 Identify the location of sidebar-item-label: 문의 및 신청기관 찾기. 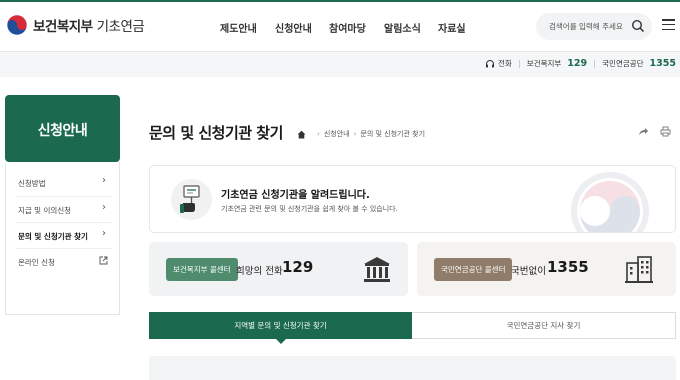
(53, 236).